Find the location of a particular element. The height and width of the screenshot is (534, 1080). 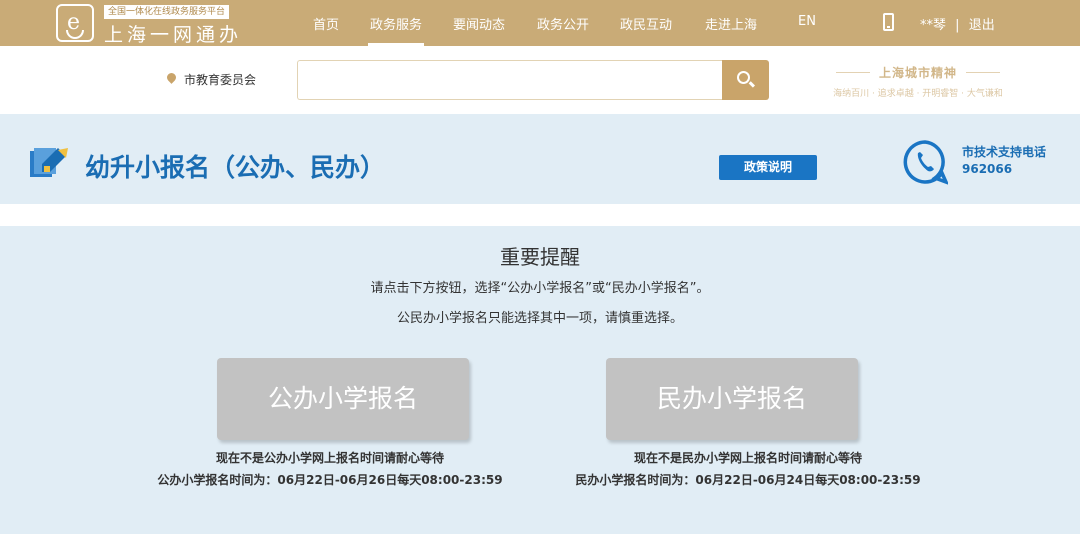

public-school-register-button: 公办小学报名 is located at coordinates (343, 399).